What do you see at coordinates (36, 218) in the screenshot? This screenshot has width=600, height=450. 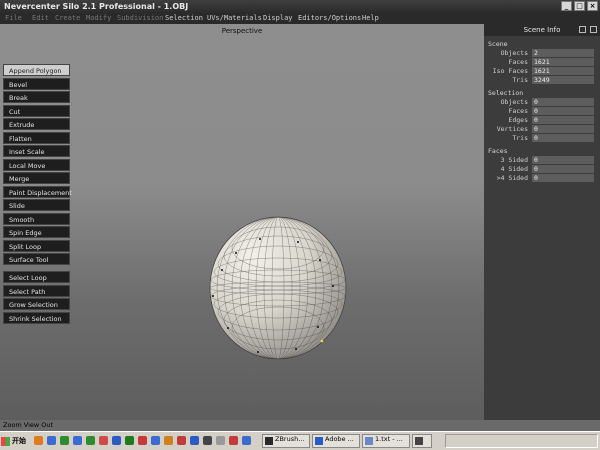 I see `tool-smooth: Smooth` at bounding box center [36, 218].